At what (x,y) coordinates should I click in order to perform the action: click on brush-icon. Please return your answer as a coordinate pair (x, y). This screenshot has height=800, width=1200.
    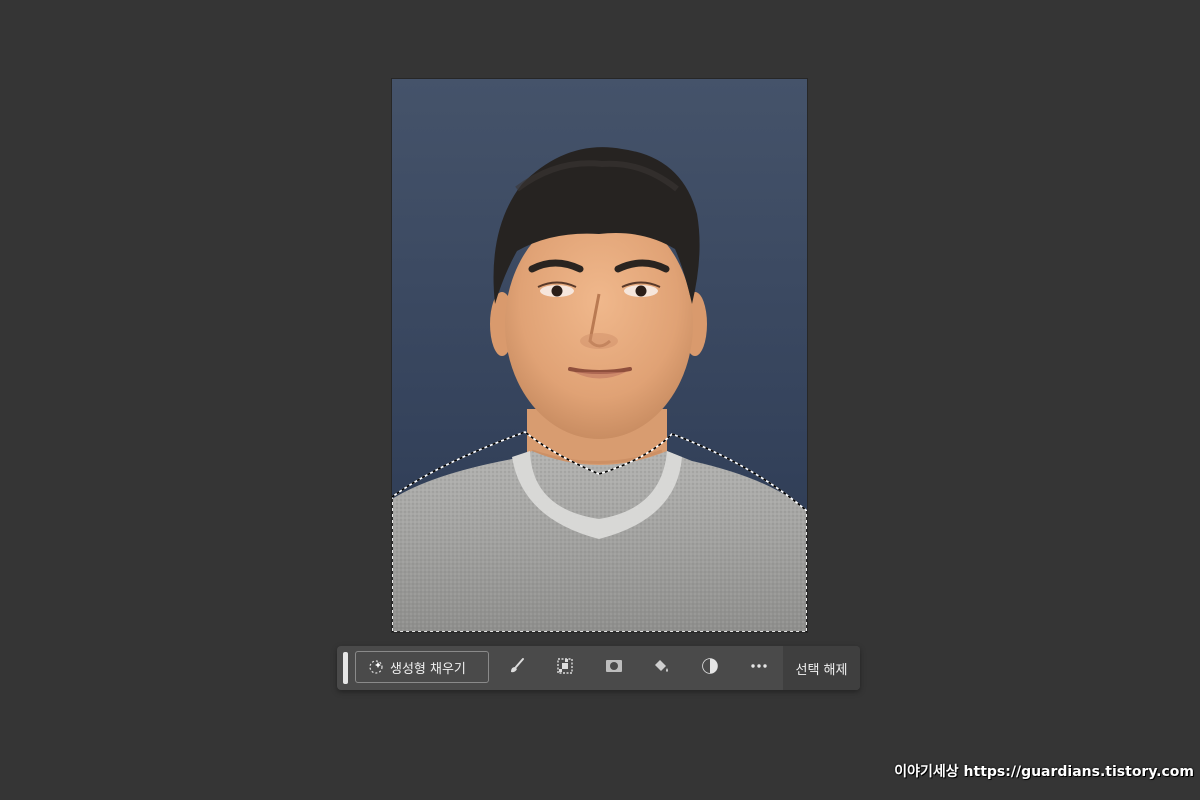
    Looking at the image, I should click on (517, 668).